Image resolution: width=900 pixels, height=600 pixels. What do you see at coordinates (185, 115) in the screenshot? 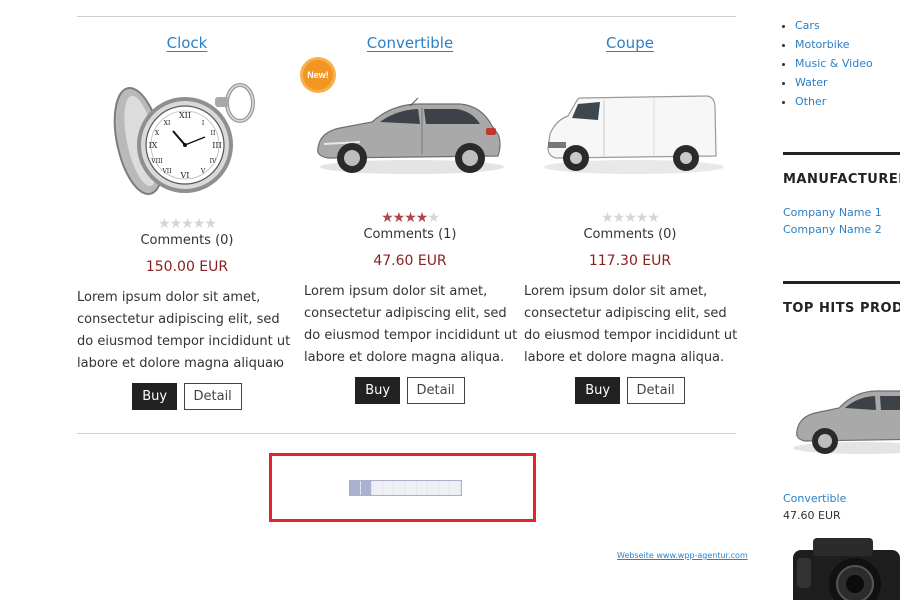
I see `svg-text: XII` at bounding box center [185, 115].